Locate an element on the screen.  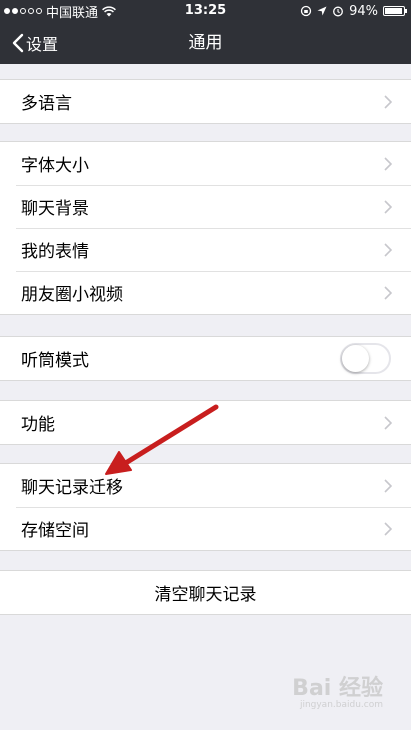
row-label: 清空聊天记录 is located at coordinates (205, 595).